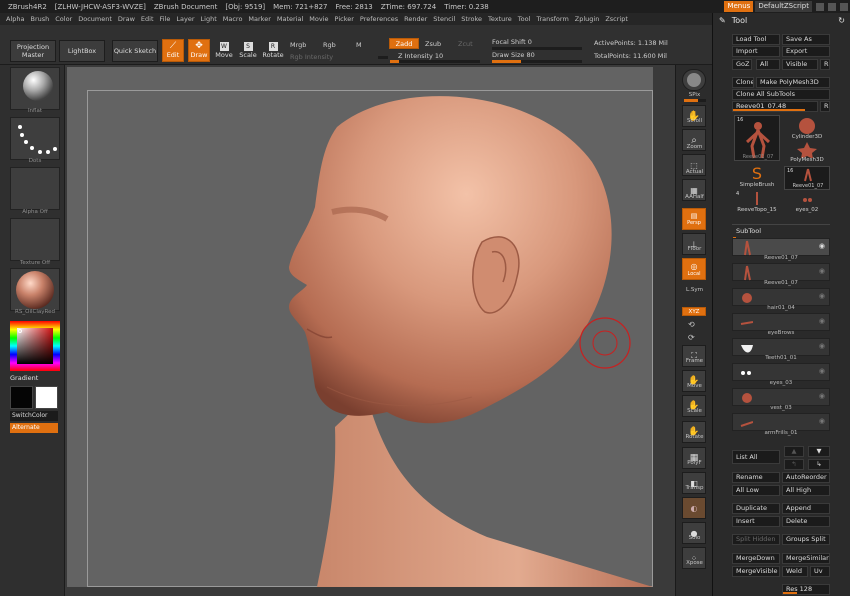 This screenshot has height=596, width=850. Describe the element at coordinates (807, 153) in the screenshot. I see `tool-thumb-polymesh: PolyMesh3D` at that location.